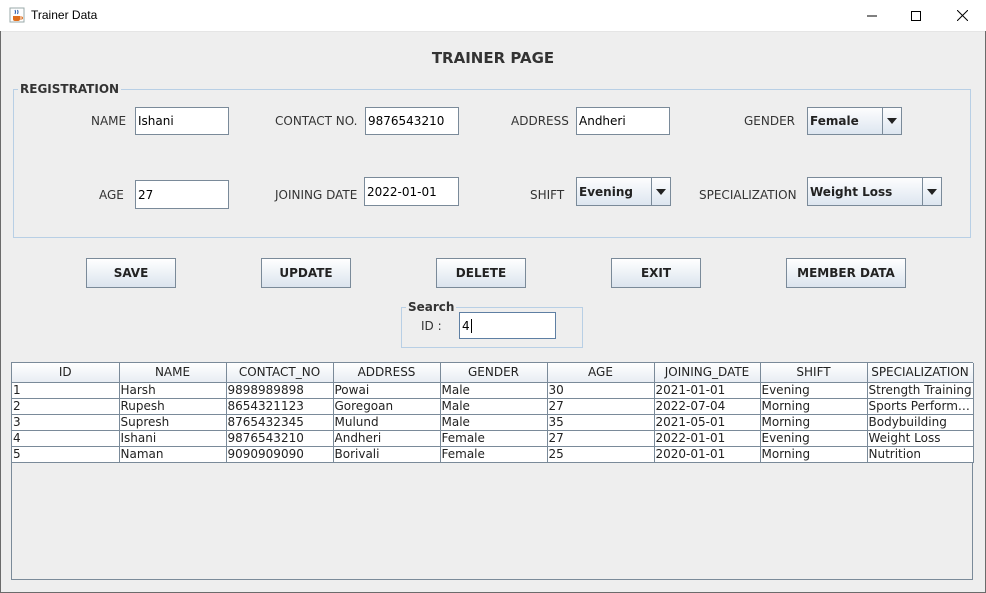 This screenshot has width=986, height=593. I want to click on table-cell: Rupesh, so click(173, 406).